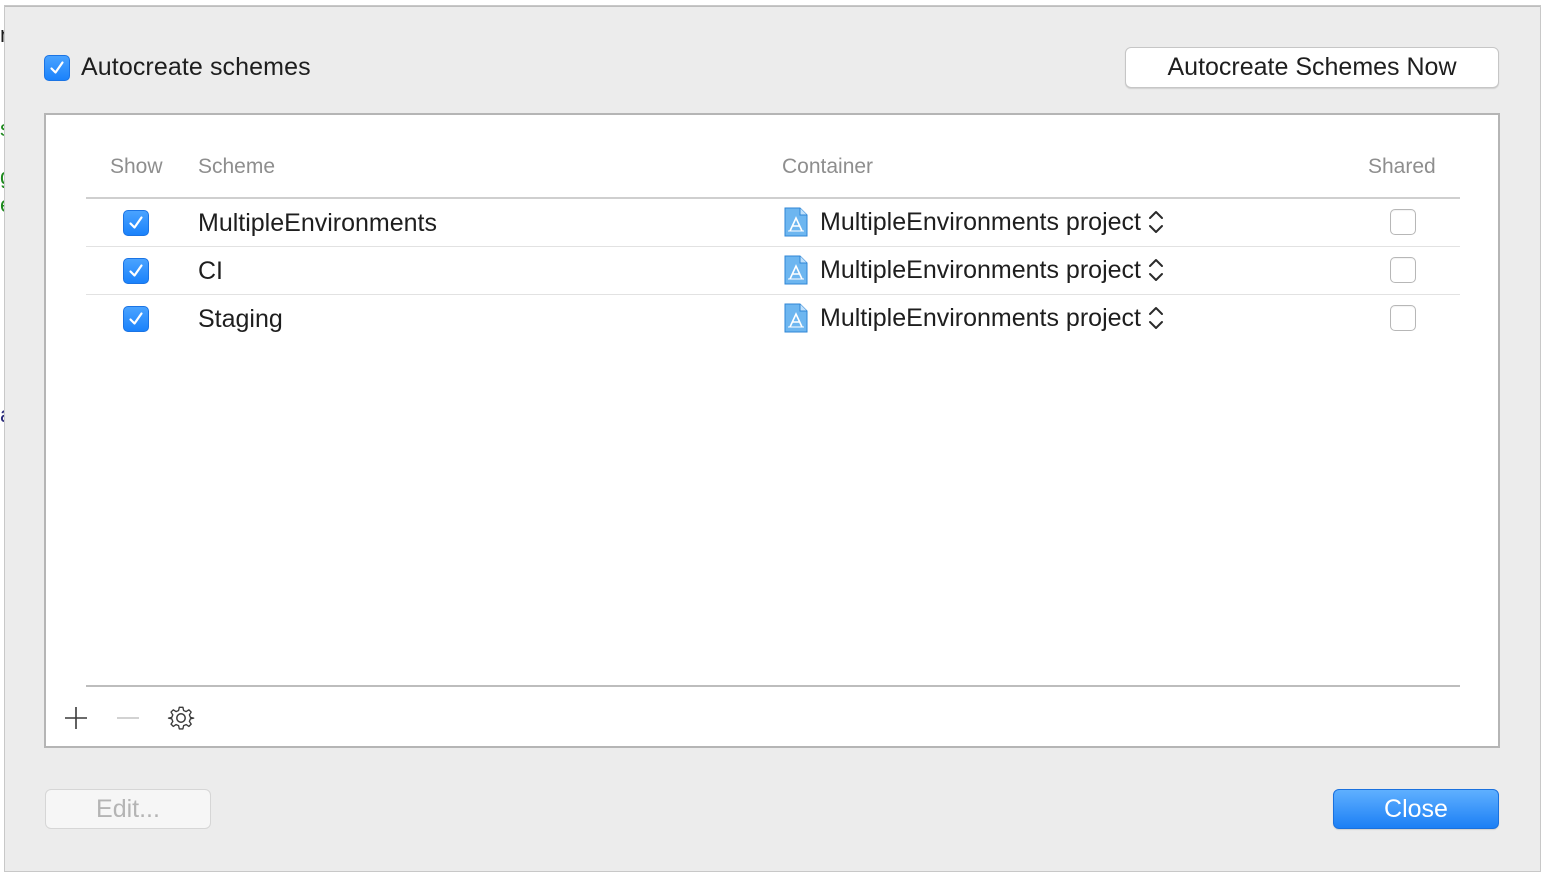 The image size is (1544, 874). I want to click on autocreate-schemes-now-button: Autocreate Schemes Now, so click(1312, 67).